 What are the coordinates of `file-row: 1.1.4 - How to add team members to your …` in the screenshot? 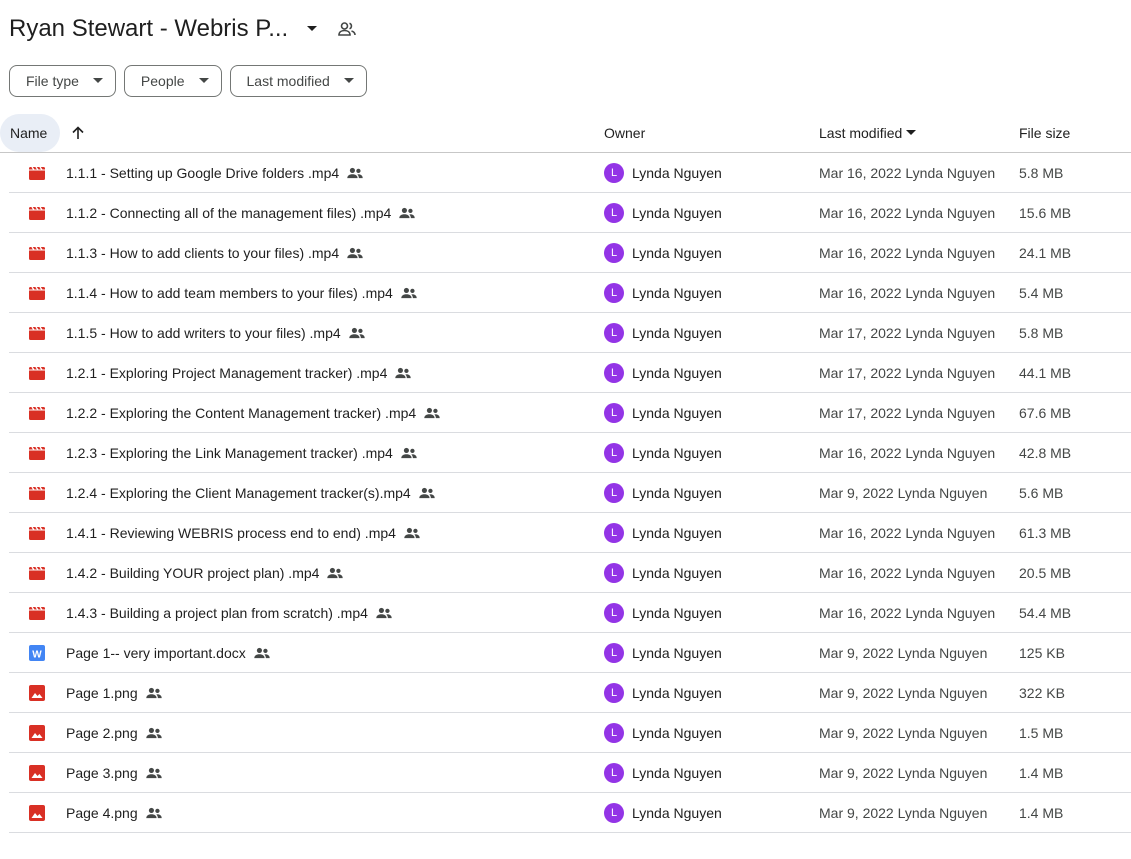 It's located at (570, 293).